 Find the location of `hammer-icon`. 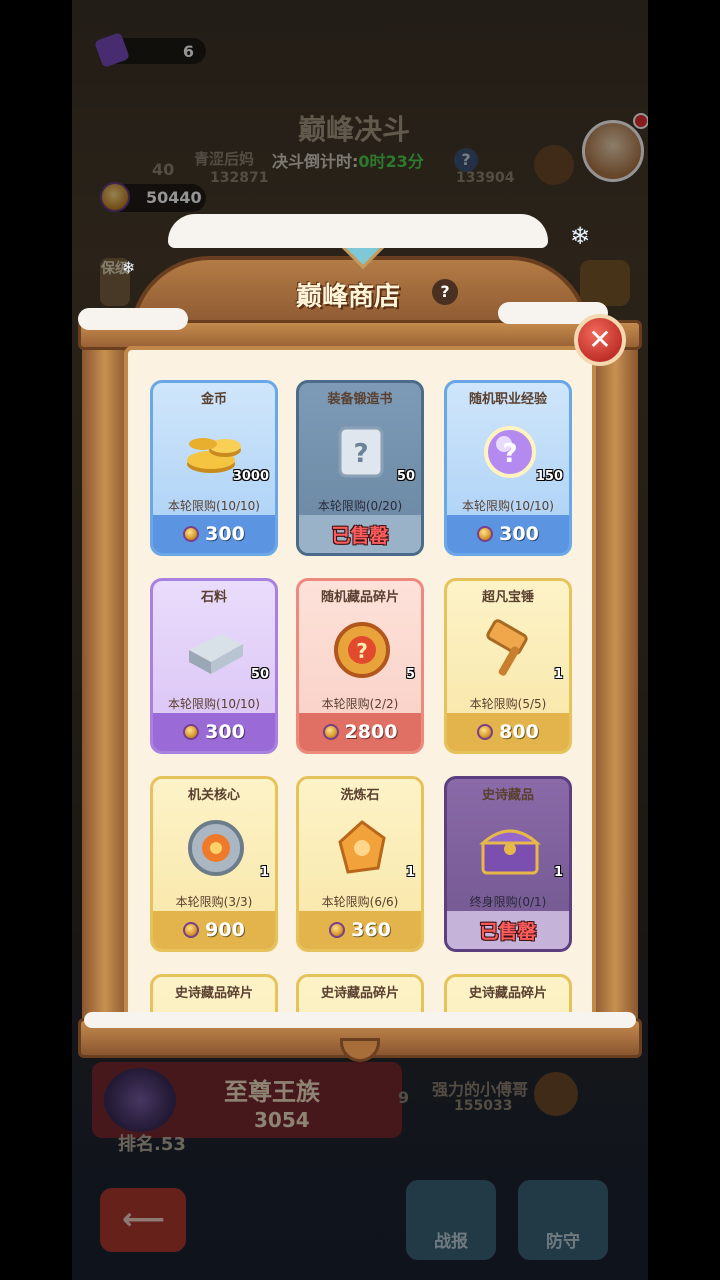

hammer-icon is located at coordinates (510, 650).